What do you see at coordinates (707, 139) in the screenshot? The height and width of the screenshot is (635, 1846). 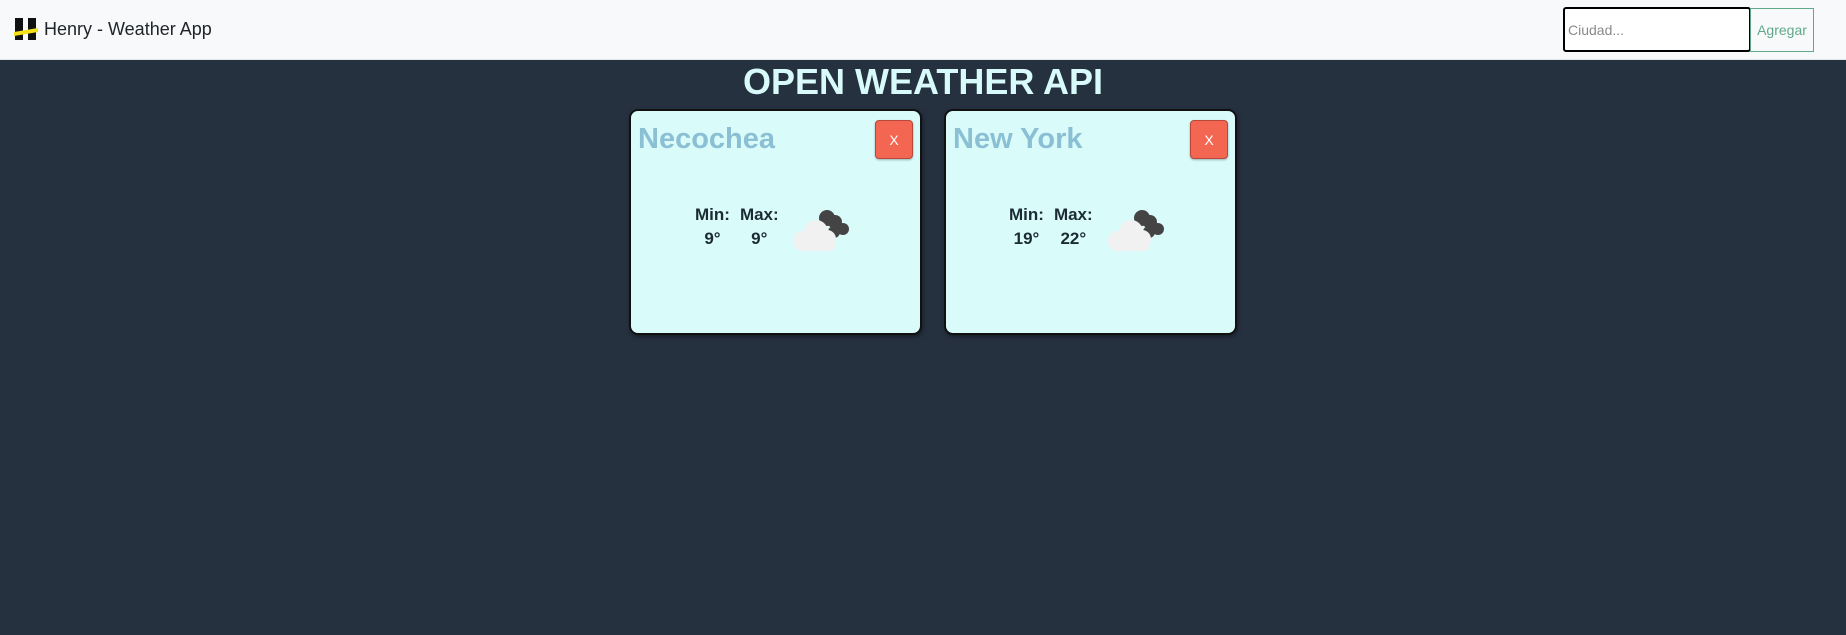 I see `city-name: Necochea` at bounding box center [707, 139].